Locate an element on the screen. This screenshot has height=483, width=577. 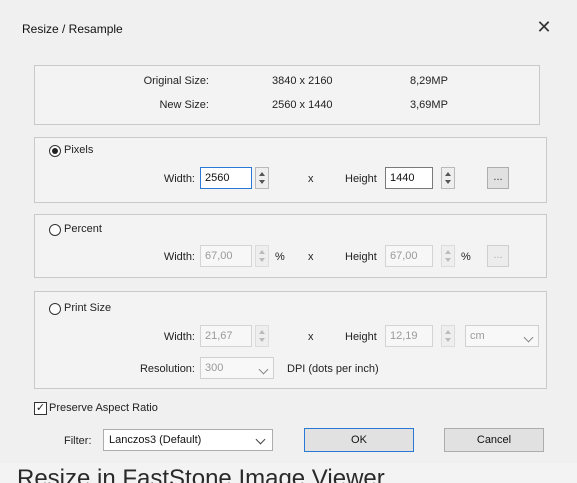
resolution-value: 300 is located at coordinates (214, 368).